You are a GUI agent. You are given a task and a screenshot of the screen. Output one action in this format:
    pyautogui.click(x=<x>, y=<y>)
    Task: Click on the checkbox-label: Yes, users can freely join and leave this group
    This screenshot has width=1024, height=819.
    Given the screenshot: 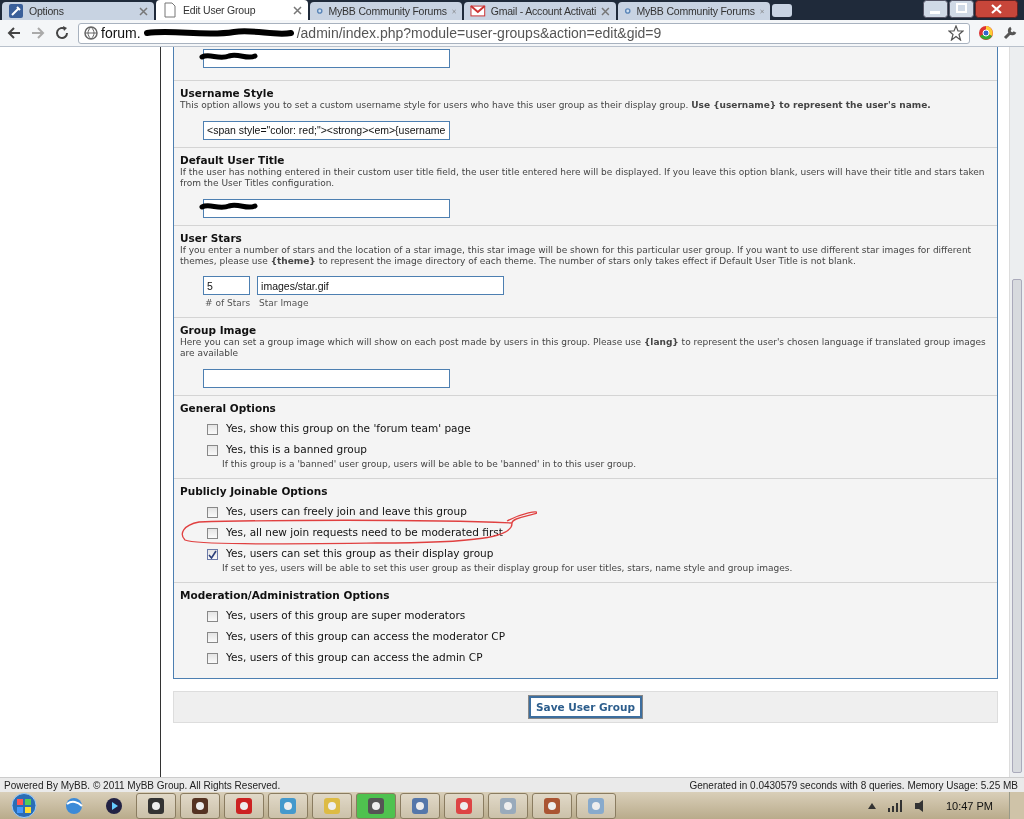 What is the action you would take?
    pyautogui.click(x=346, y=511)
    